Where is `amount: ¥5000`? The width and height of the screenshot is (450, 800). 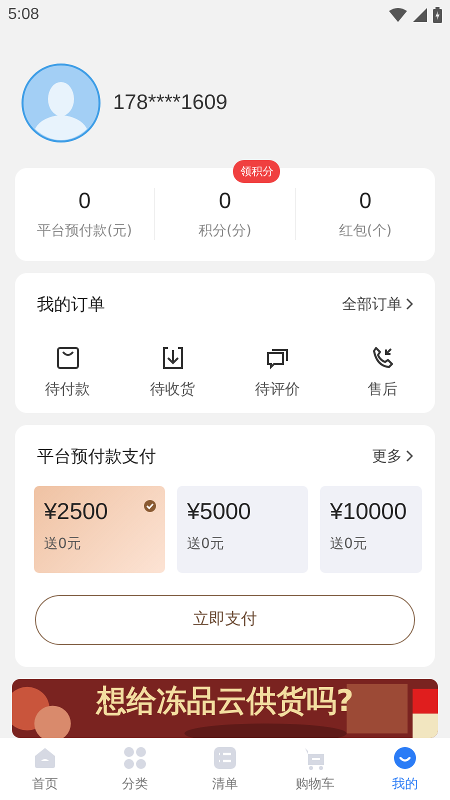 amount: ¥5000 is located at coordinates (219, 511).